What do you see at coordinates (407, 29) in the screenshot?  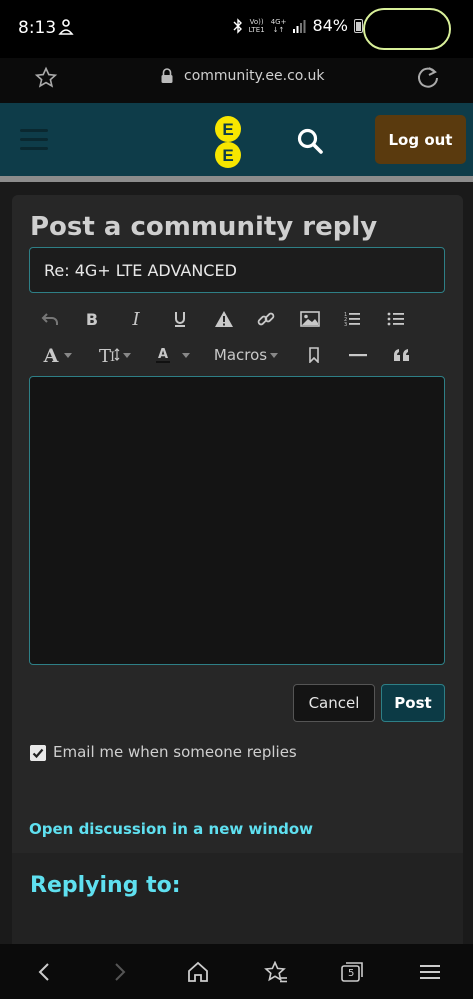 I see `camera-cutout` at bounding box center [407, 29].